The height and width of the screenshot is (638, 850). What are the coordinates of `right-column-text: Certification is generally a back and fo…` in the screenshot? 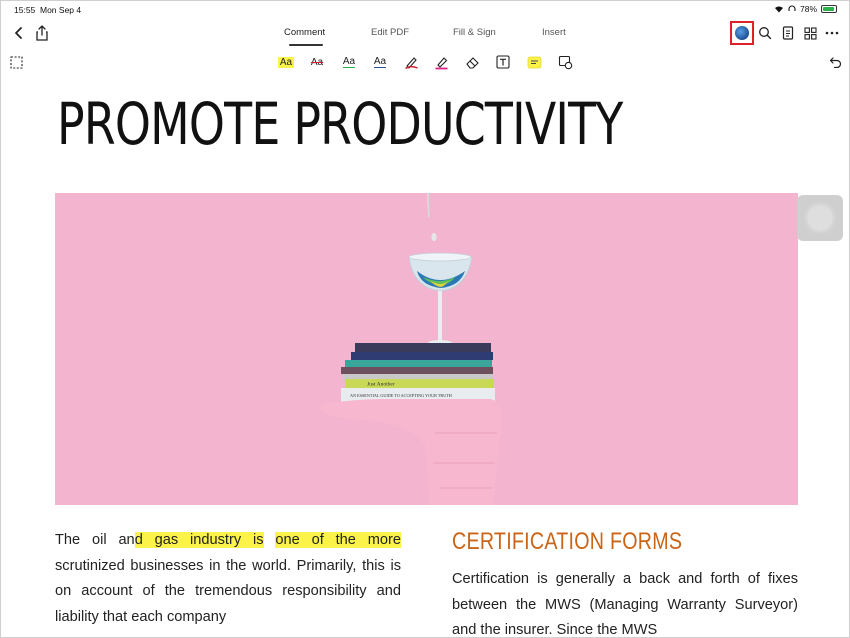 It's located at (625, 602).